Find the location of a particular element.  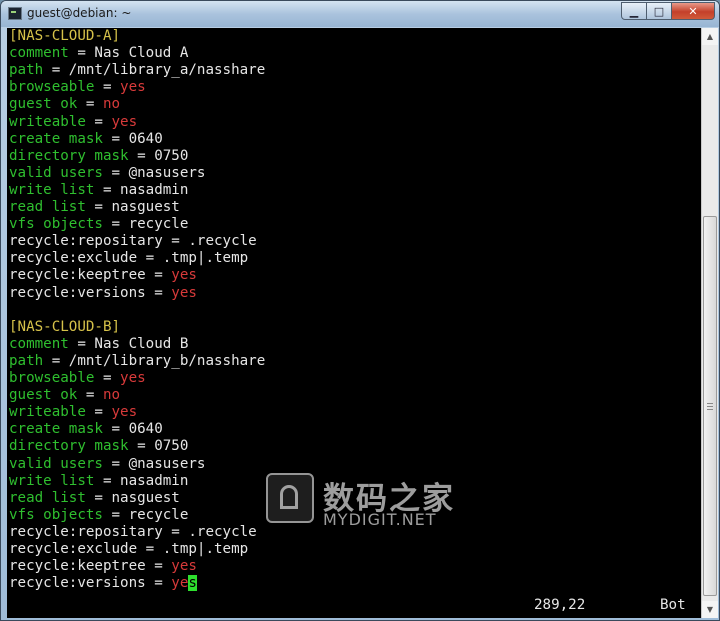

terminal-line: comment = Nas Cloud B is located at coordinates (98, 344).